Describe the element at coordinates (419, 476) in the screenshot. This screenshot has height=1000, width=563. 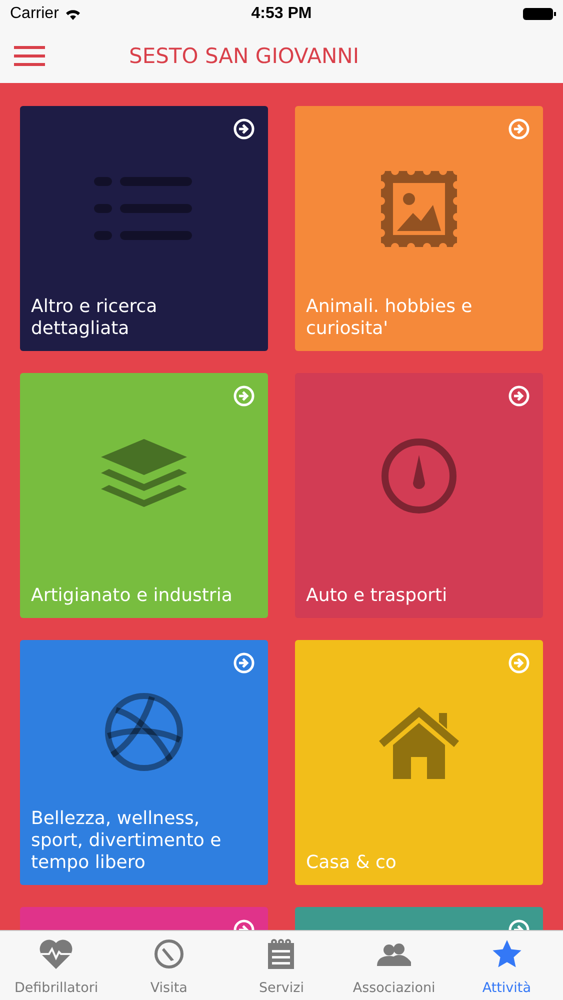
I see `gauge-icon` at that location.